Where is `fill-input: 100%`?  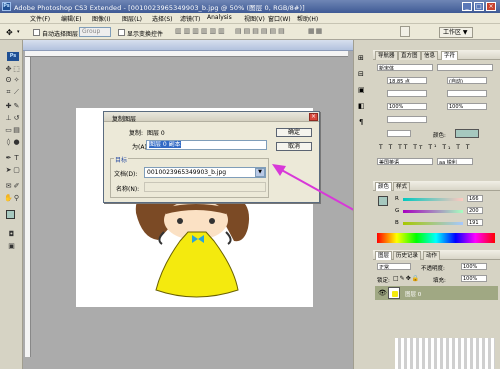
fill-input: 100% is located at coordinates (474, 278).